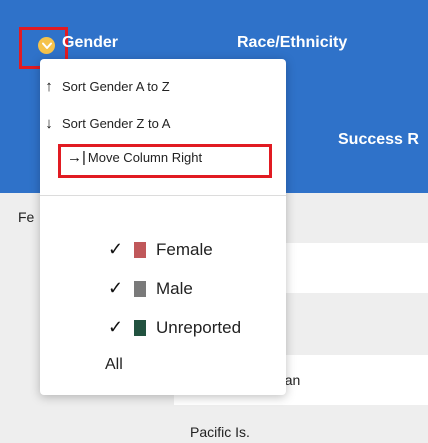 This screenshot has width=428, height=443. I want to click on filter-option-male: ✓ Male, so click(150, 288).